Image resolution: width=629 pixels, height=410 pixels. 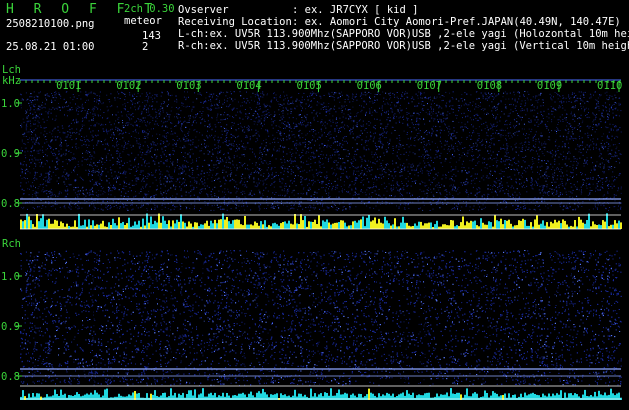 I want to click on rch-level-bars, so click(x=321, y=394).